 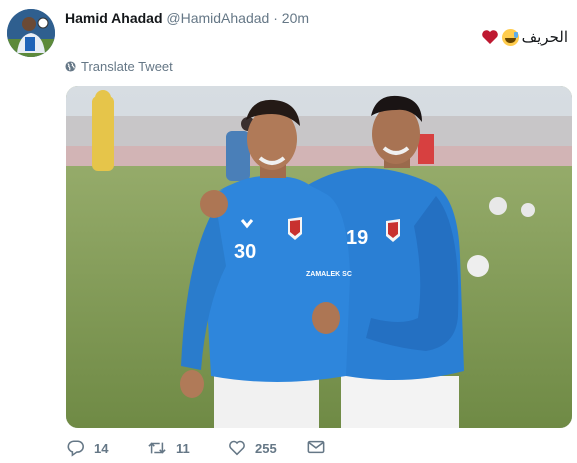 I want to click on tweet-text-content: الحريف, so click(x=544, y=37).